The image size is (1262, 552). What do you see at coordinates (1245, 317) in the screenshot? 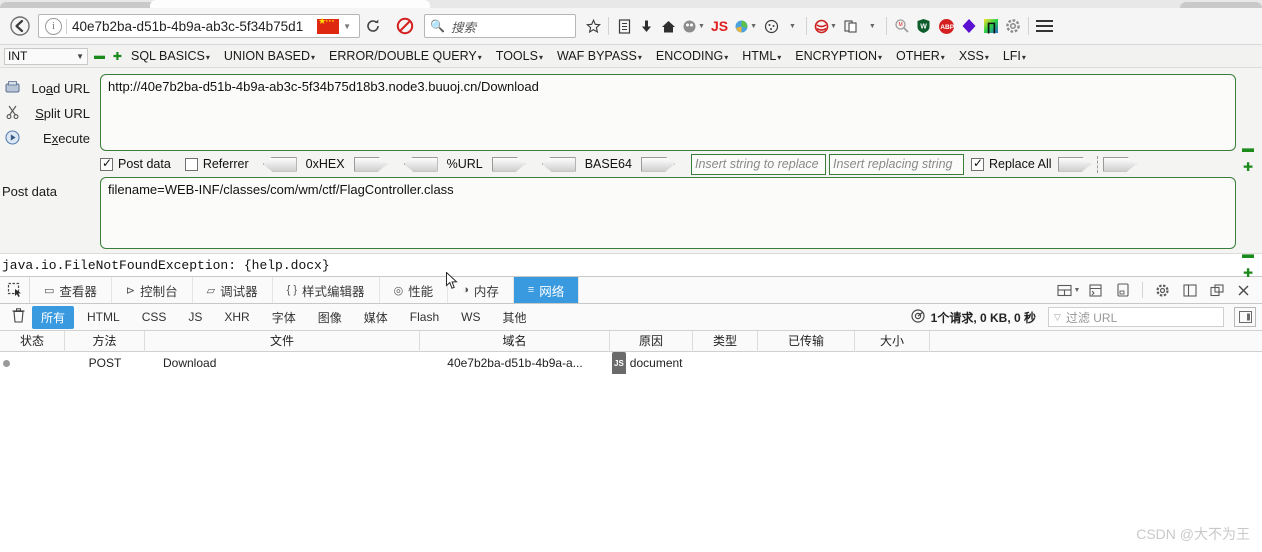
I see `toggle-sidebar-icon` at bounding box center [1245, 317].